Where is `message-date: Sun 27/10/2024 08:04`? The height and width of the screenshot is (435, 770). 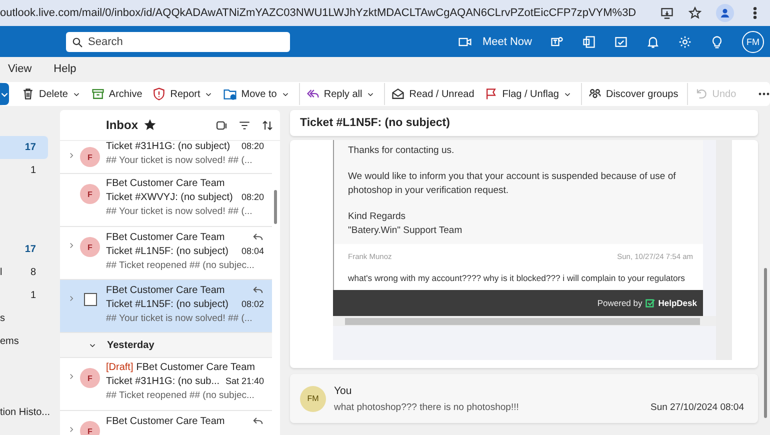 message-date: Sun 27/10/2024 08:04 is located at coordinates (697, 407).